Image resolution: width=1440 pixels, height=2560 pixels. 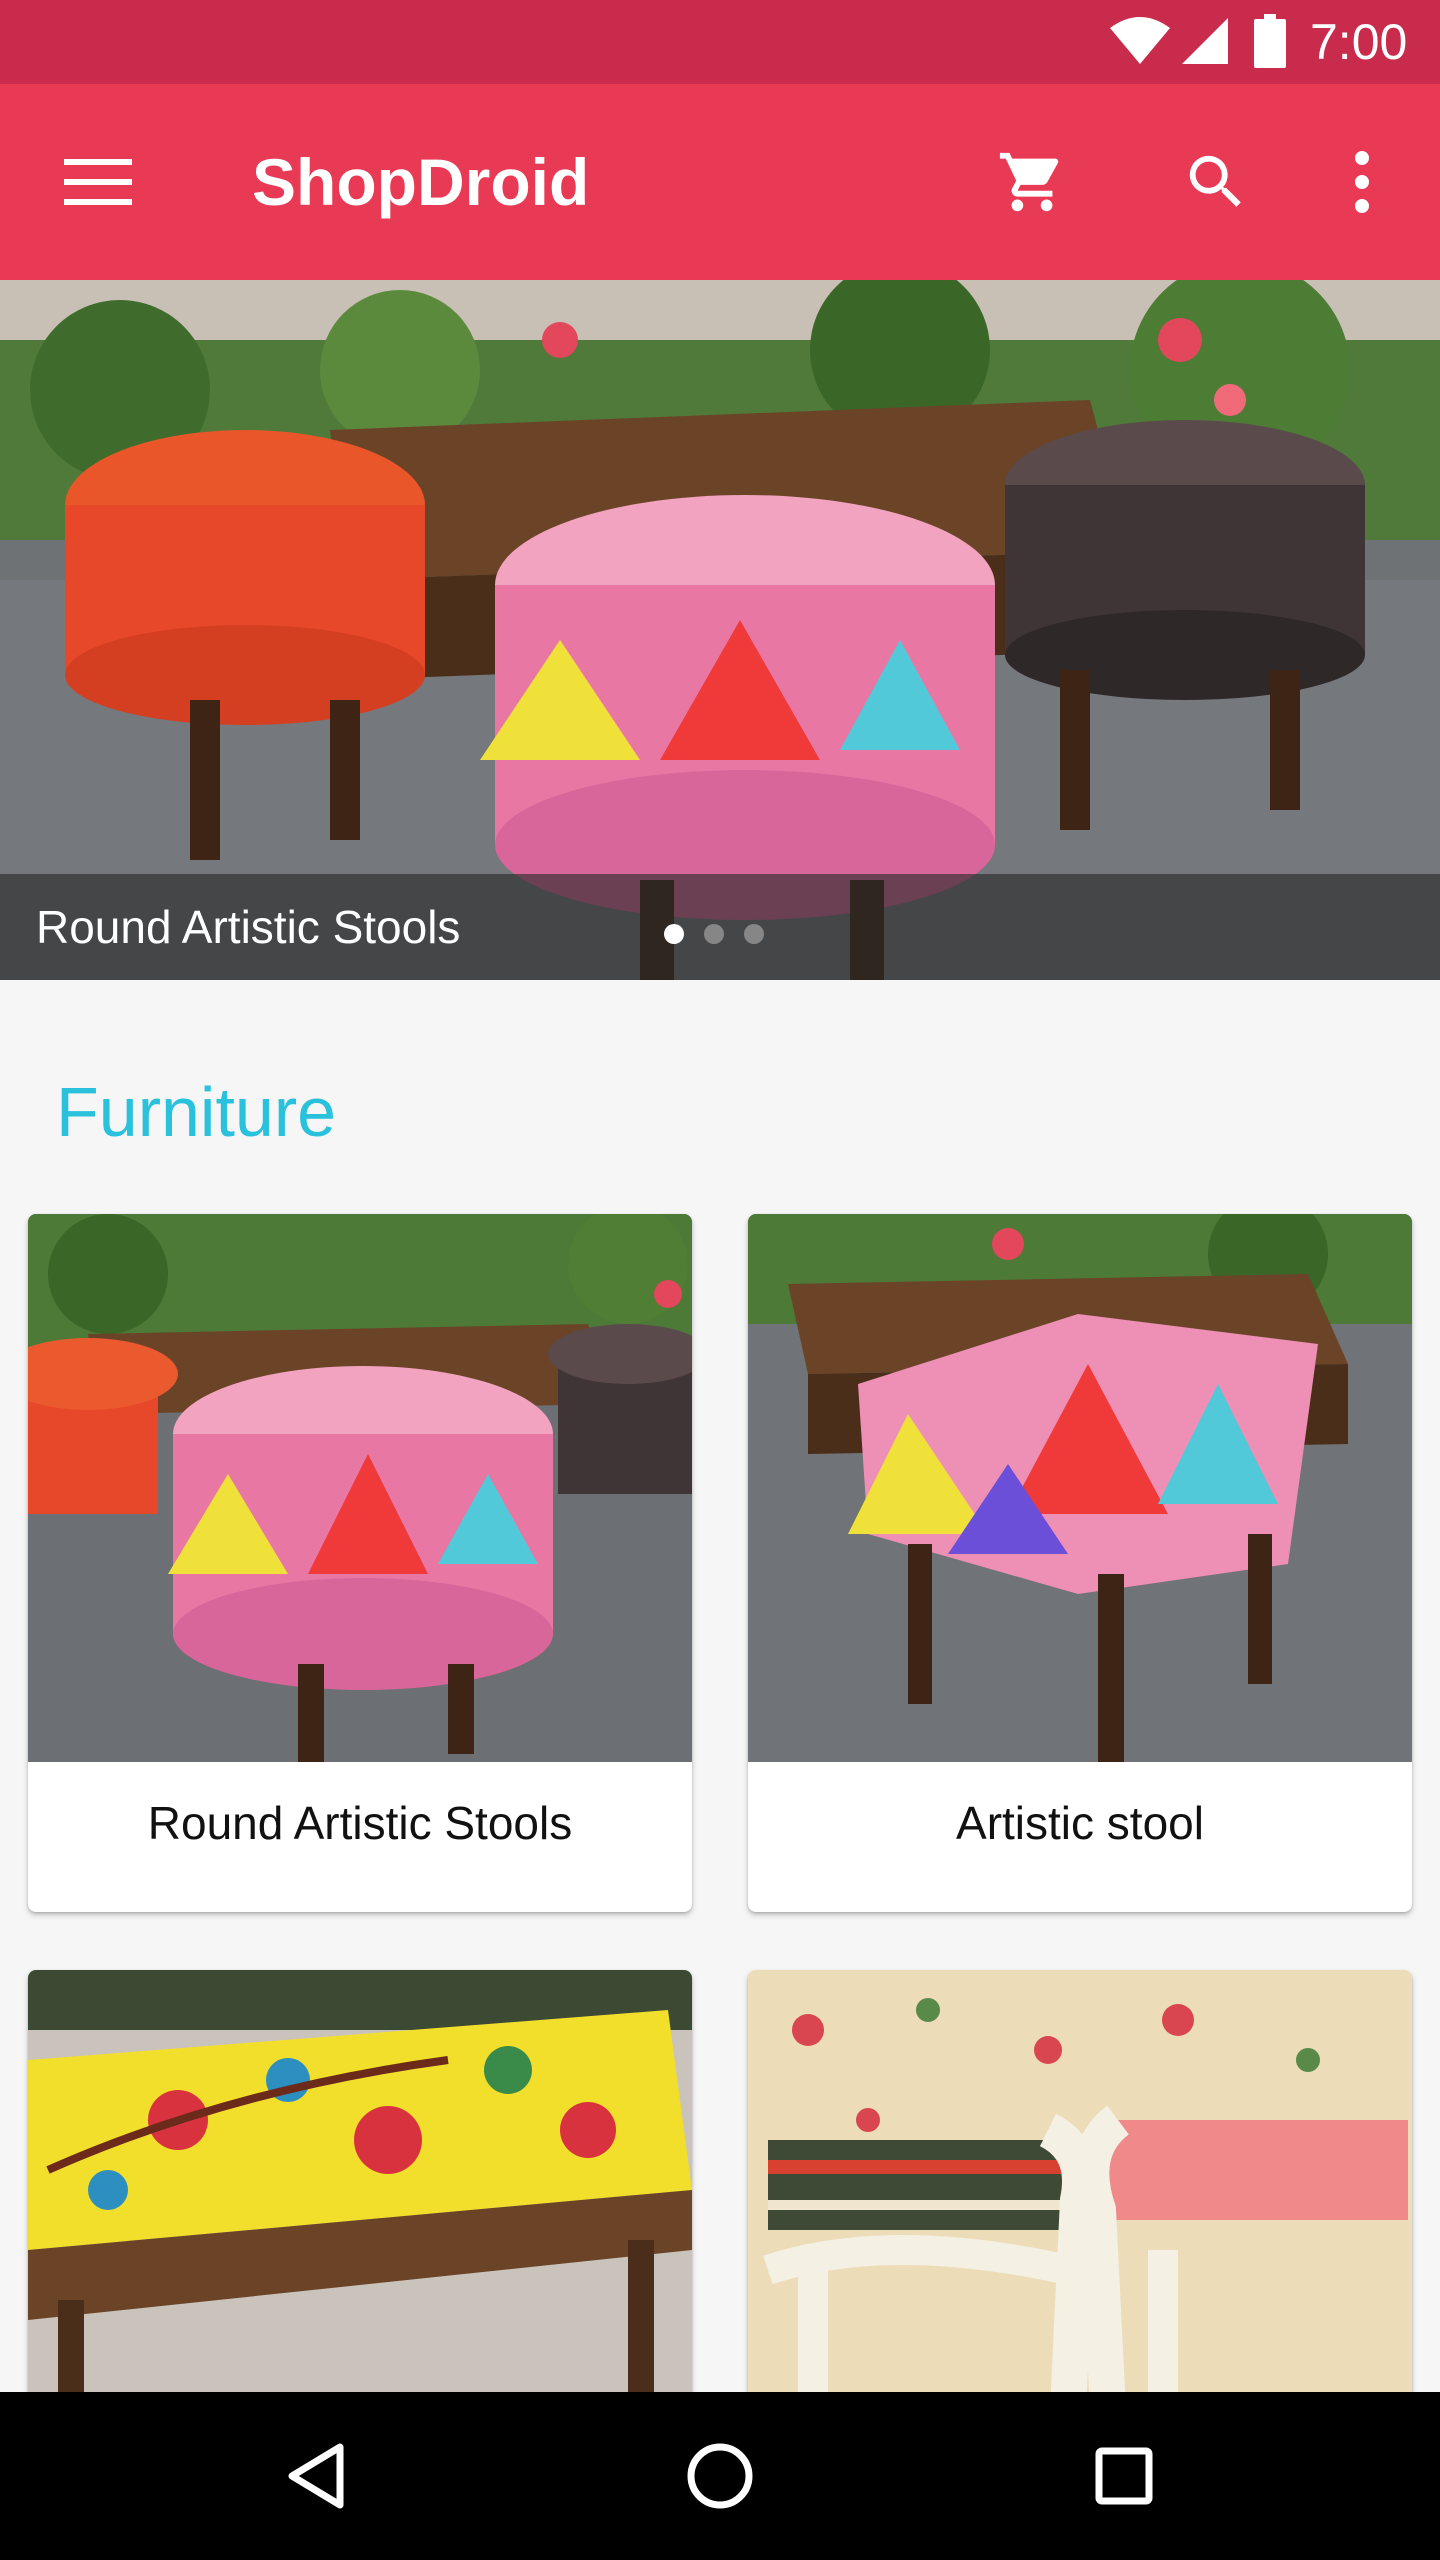 What do you see at coordinates (1270, 41) in the screenshot?
I see `battery-icon` at bounding box center [1270, 41].